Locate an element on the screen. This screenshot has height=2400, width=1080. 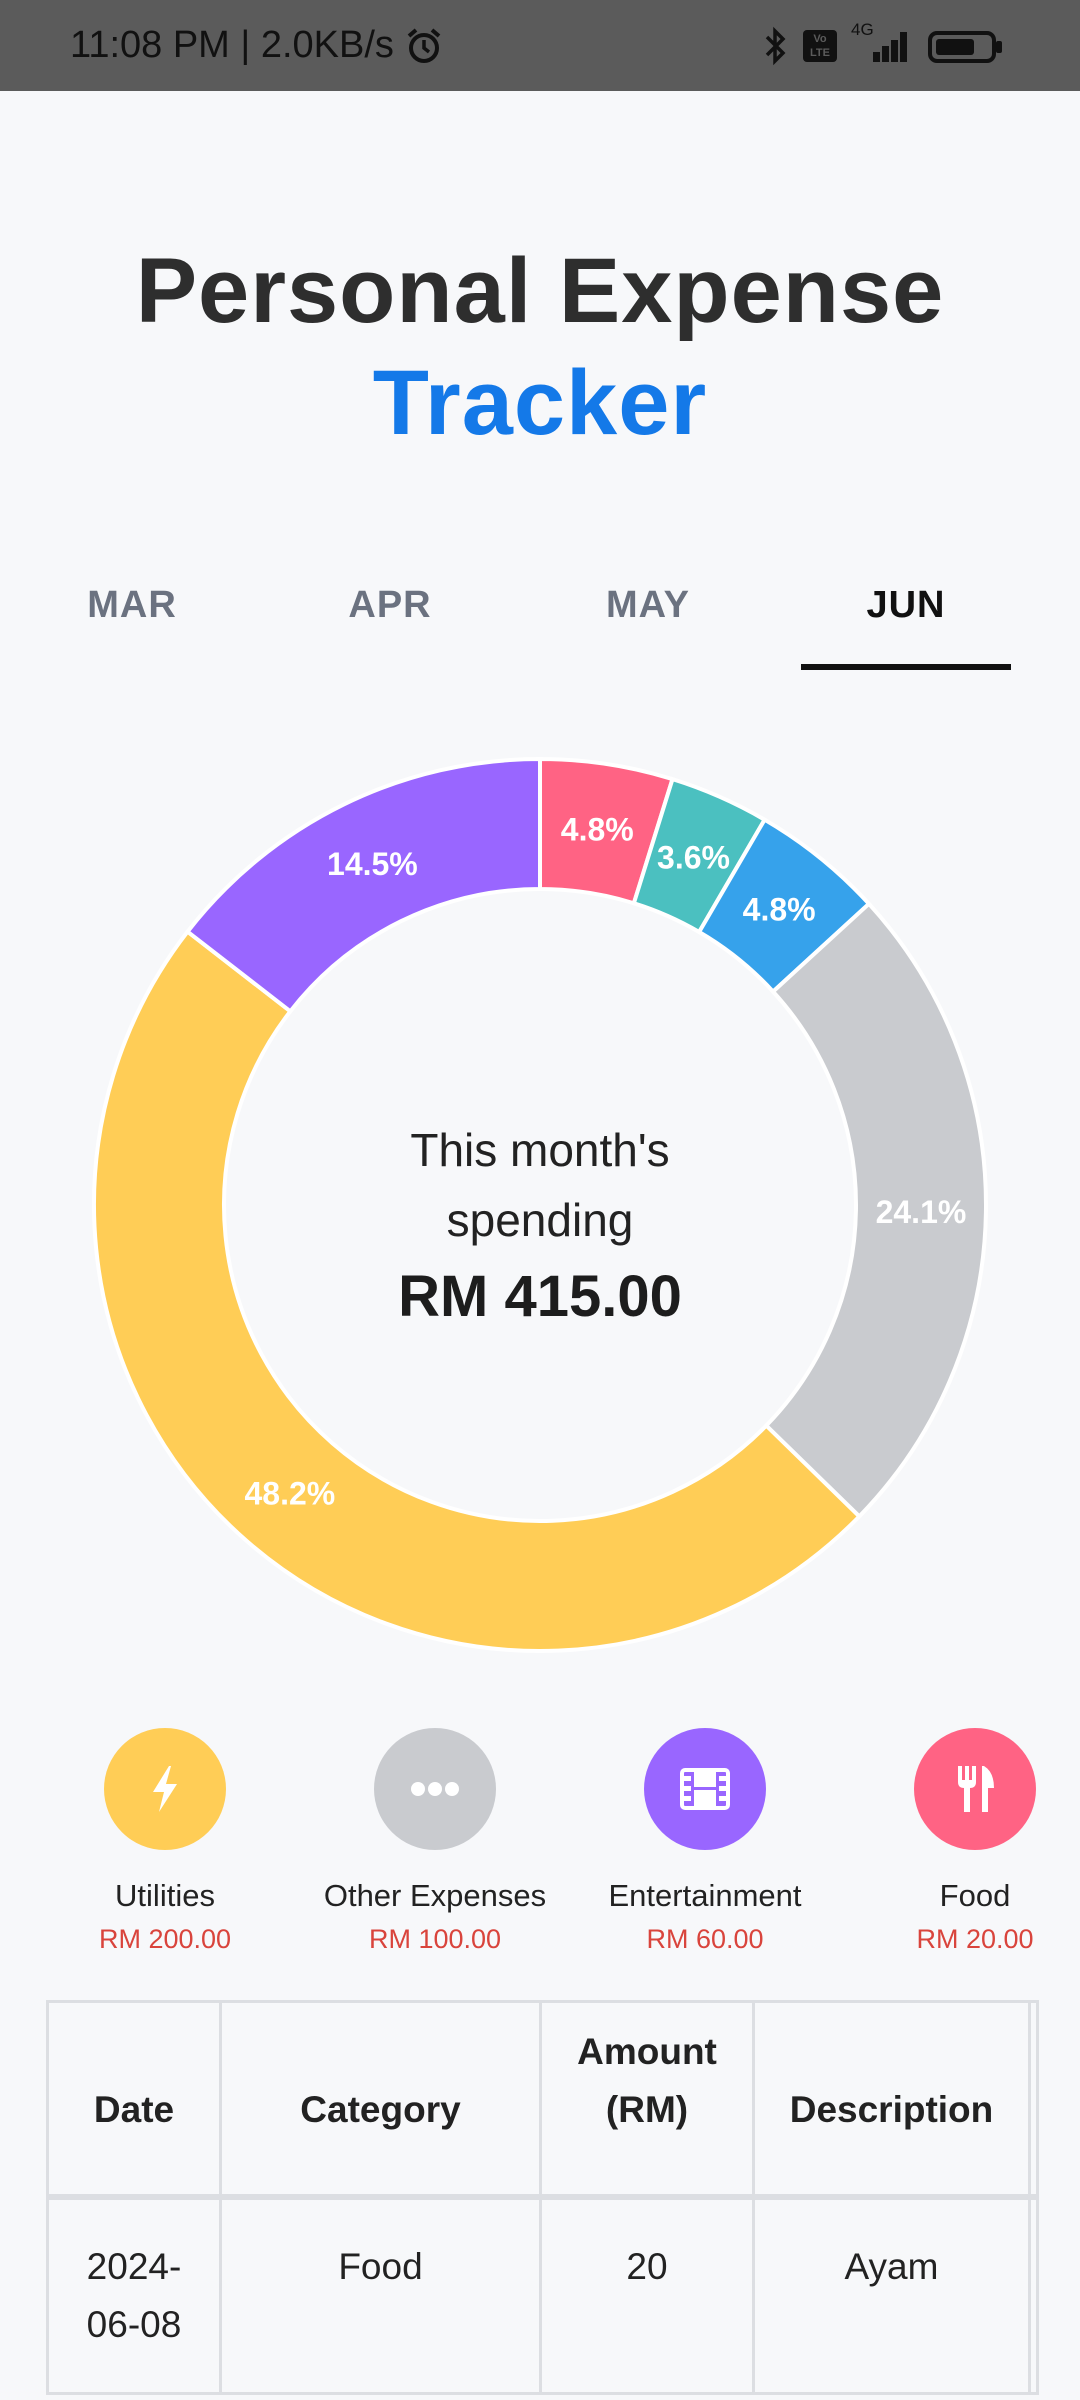
category-name: Other Expenses is located at coordinates (435, 1895).